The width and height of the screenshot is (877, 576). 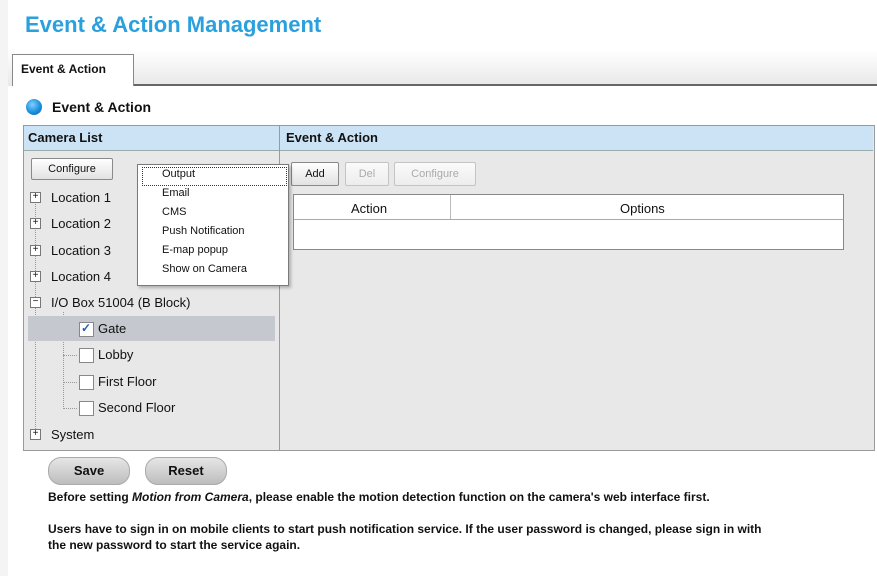 I want to click on lobby-checkbox, so click(x=86, y=355).